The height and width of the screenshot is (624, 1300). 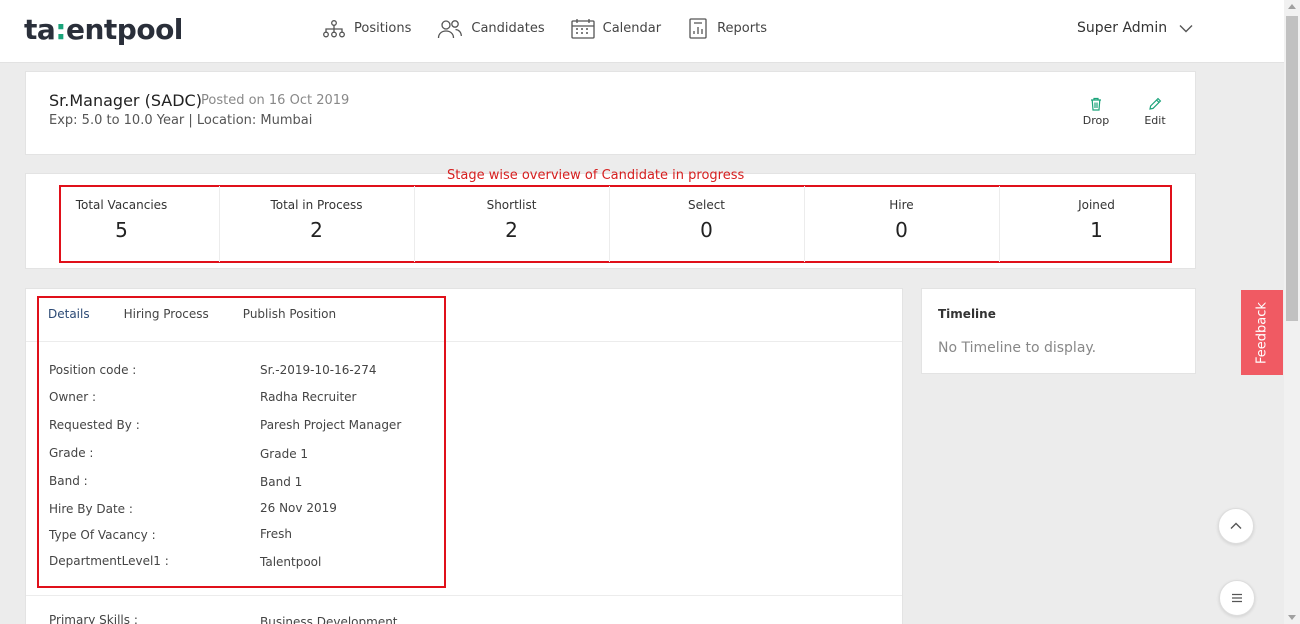 I want to click on stat-label: Shortlist, so click(x=511, y=205).